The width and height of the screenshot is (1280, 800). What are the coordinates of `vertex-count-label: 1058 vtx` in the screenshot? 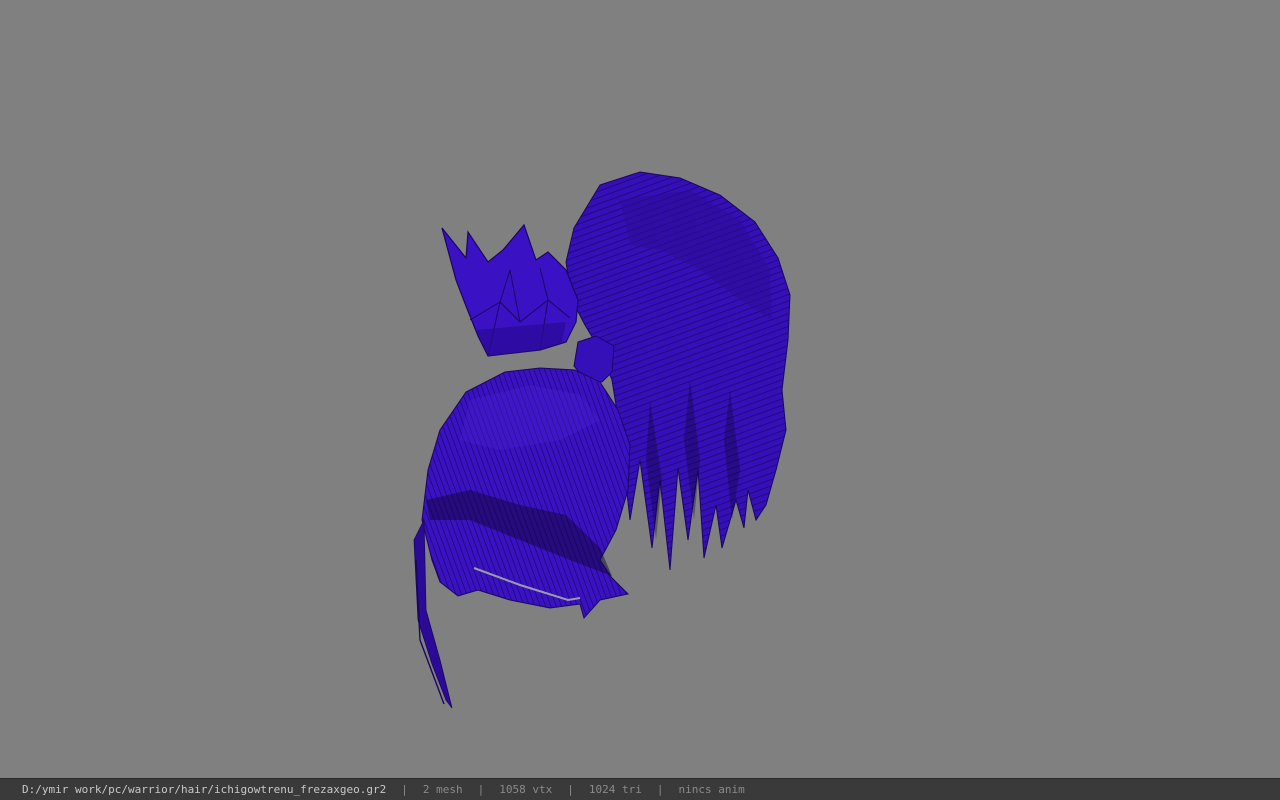 It's located at (526, 789).